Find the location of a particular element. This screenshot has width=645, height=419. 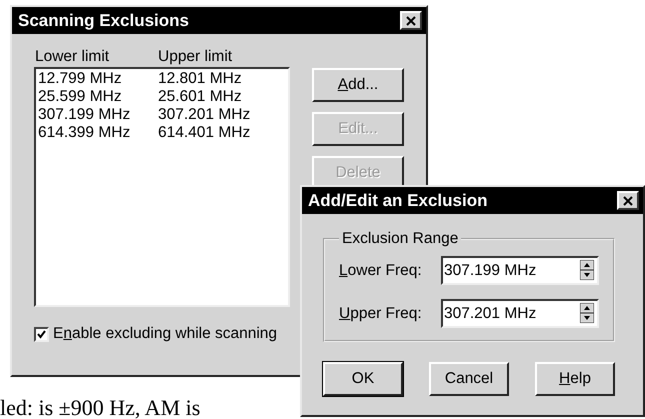

body-text: led: is ±900 Hz, AM is is located at coordinates (100, 407).